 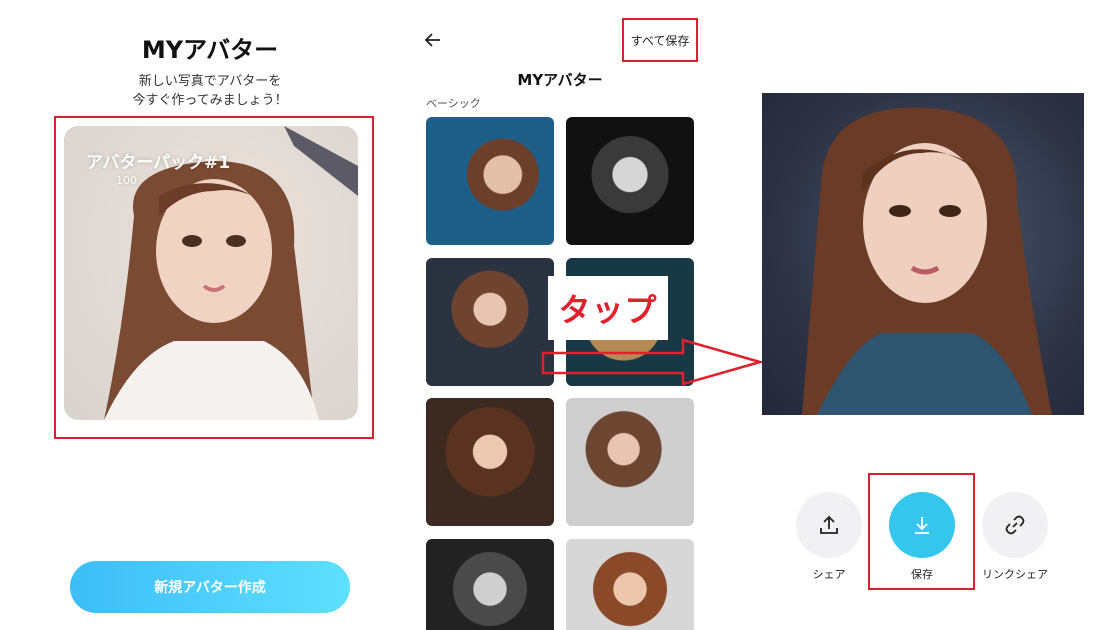 I want to click on subtitle-line-2: 今すぐ作ってみましょう！, so click(x=210, y=100).